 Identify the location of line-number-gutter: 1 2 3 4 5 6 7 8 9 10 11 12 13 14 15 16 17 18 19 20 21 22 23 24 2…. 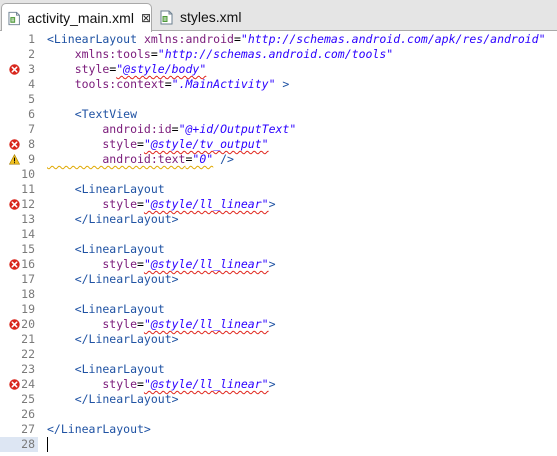
(19, 243).